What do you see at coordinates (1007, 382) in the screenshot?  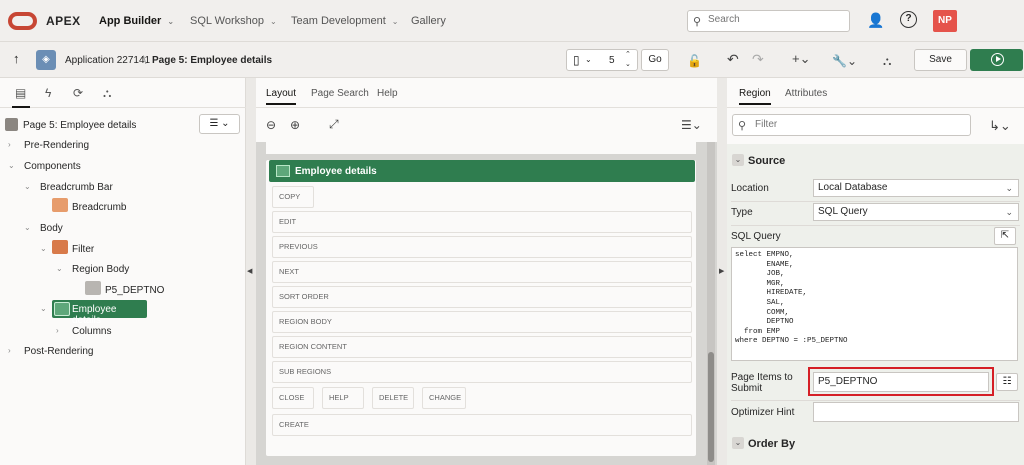 I see `list-picker-icon: ☷` at bounding box center [1007, 382].